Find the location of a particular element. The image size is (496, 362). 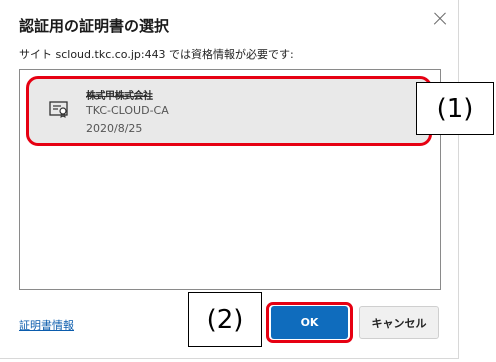

certificate-info-link: 証明書情報 is located at coordinates (46, 325).